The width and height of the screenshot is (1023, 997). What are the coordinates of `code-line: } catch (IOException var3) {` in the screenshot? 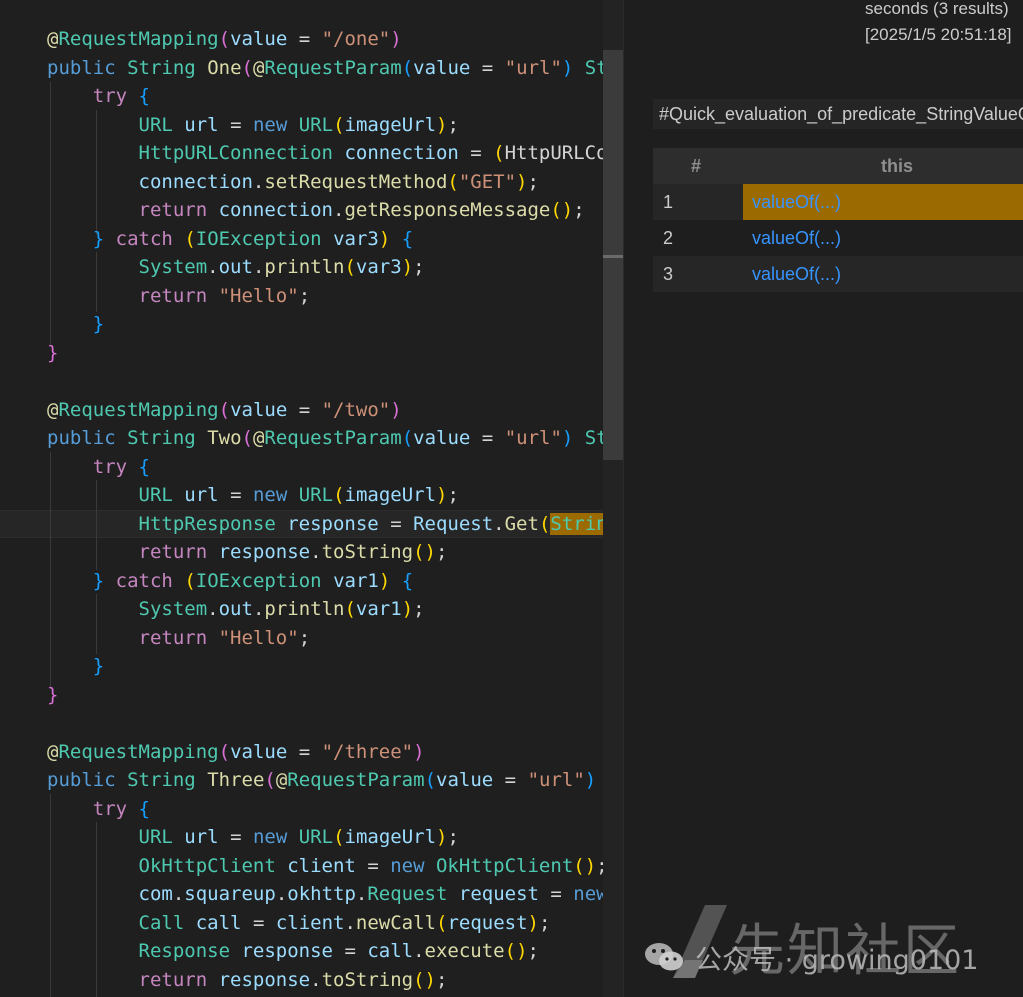 It's located at (230, 239).